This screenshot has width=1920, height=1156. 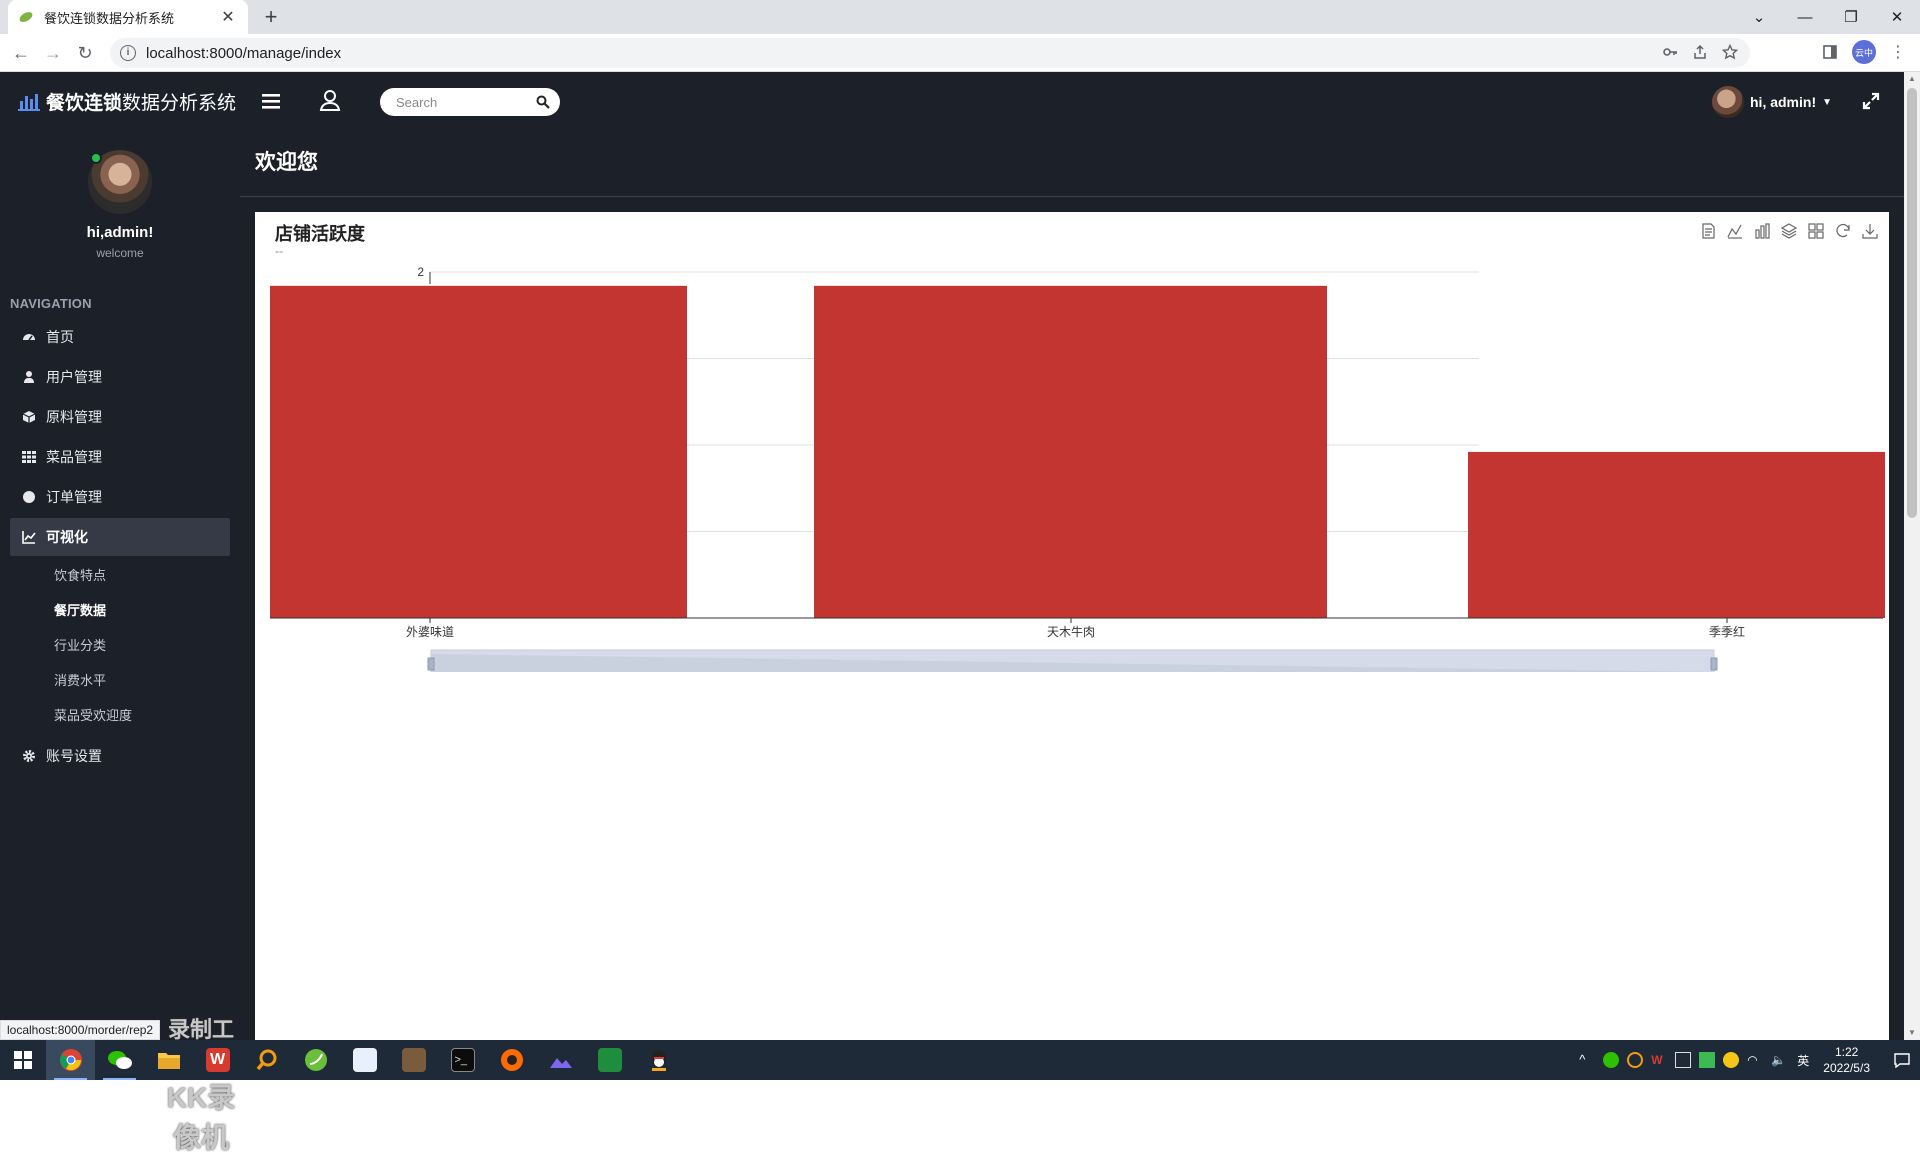 What do you see at coordinates (120, 377) in the screenshot?
I see `sidebar-item-users: 用户管理` at bounding box center [120, 377].